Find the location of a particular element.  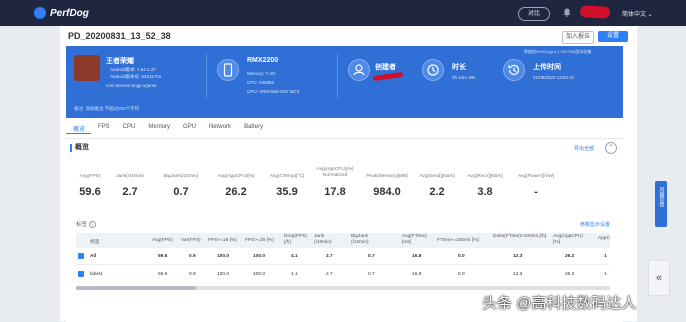

remark: 备注: 添加备注 不超过200个字符 is located at coordinates (106, 109).